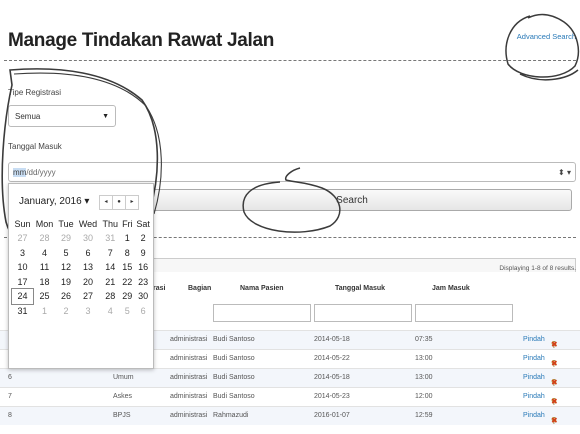  I want to click on cell-tanggal: 2014-05-18, so click(332, 339).